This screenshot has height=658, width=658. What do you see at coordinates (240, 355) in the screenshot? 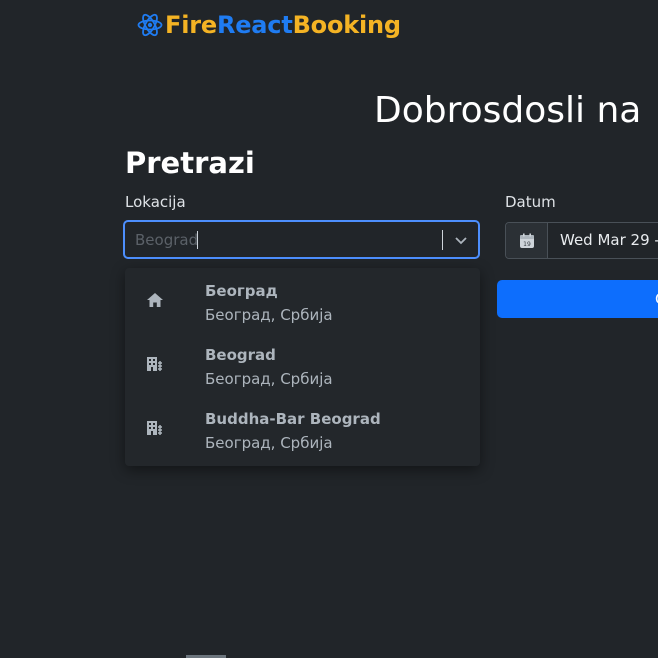
I see `suggestion-name: Beograd` at bounding box center [240, 355].